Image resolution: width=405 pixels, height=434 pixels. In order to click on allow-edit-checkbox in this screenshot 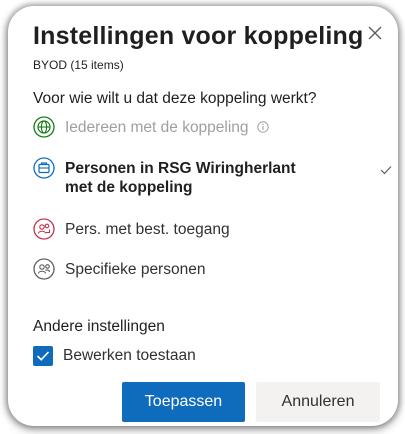, I will do `click(43, 356)`.